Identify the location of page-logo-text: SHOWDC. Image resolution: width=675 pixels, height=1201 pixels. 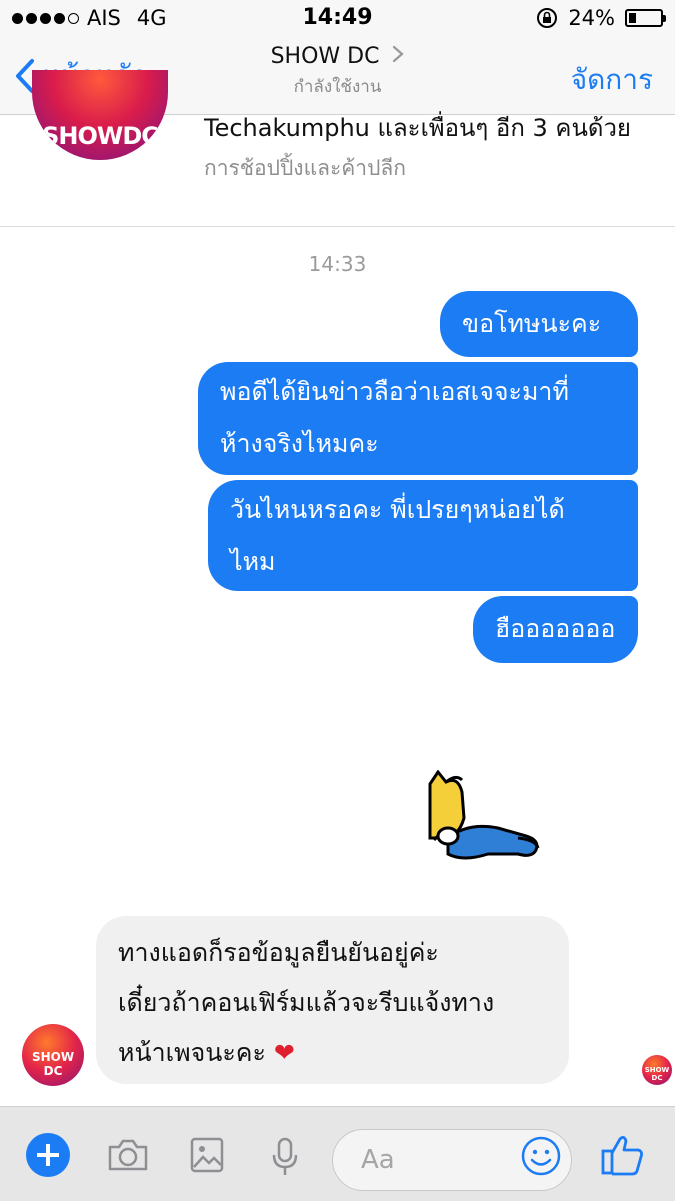
(100, 136).